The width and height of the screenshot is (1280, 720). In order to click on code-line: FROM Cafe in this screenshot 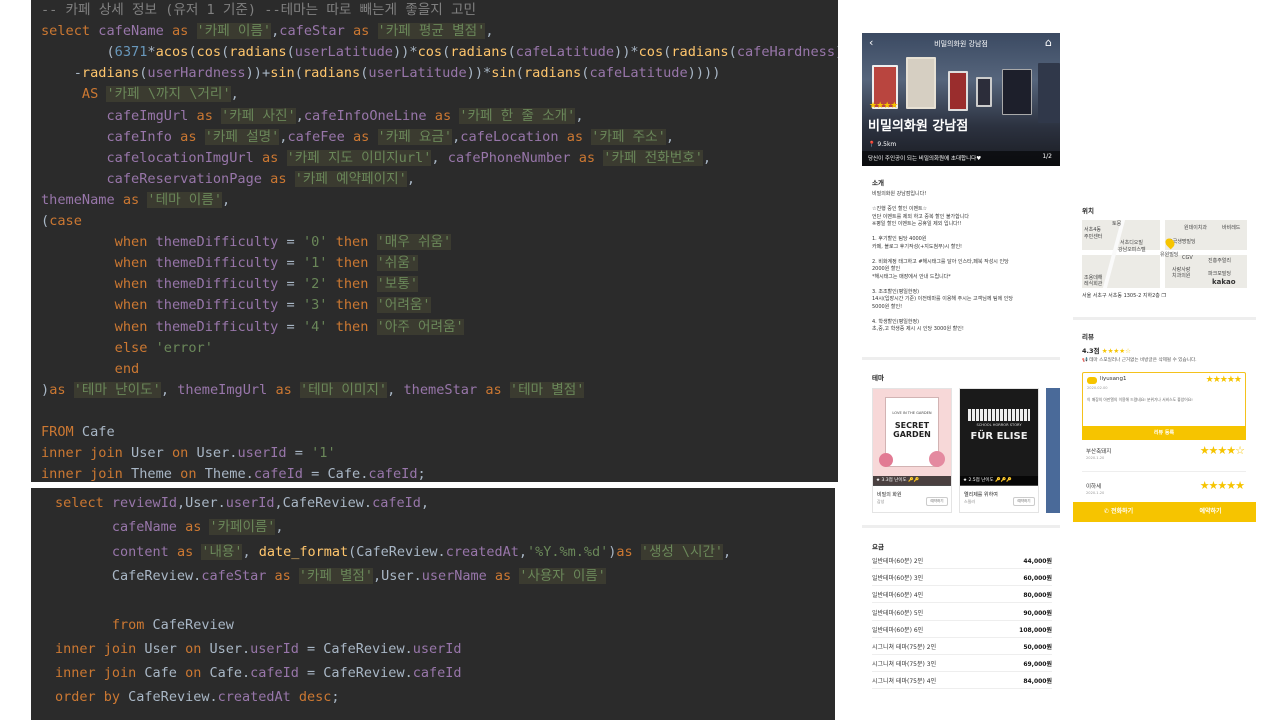, I will do `click(78, 432)`.